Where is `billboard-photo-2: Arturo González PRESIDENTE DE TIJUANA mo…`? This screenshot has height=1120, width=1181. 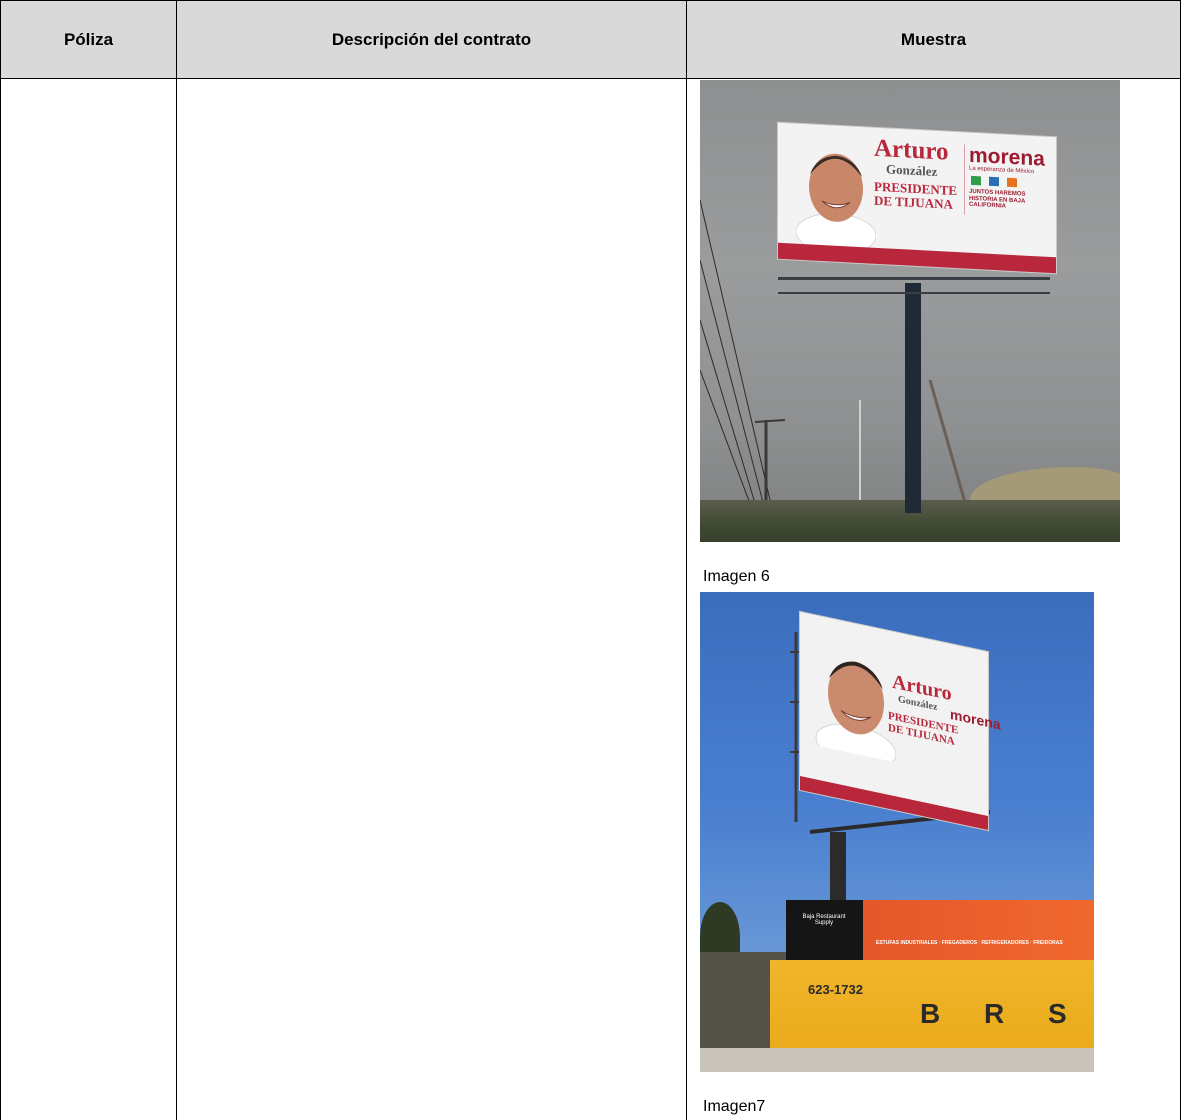 billboard-photo-2: Arturo González PRESIDENTE DE TIJUANA mo… is located at coordinates (897, 832).